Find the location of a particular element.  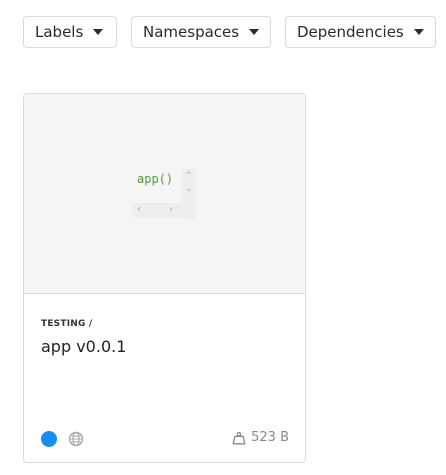

scroll-left-icon: ‹ is located at coordinates (139, 209).